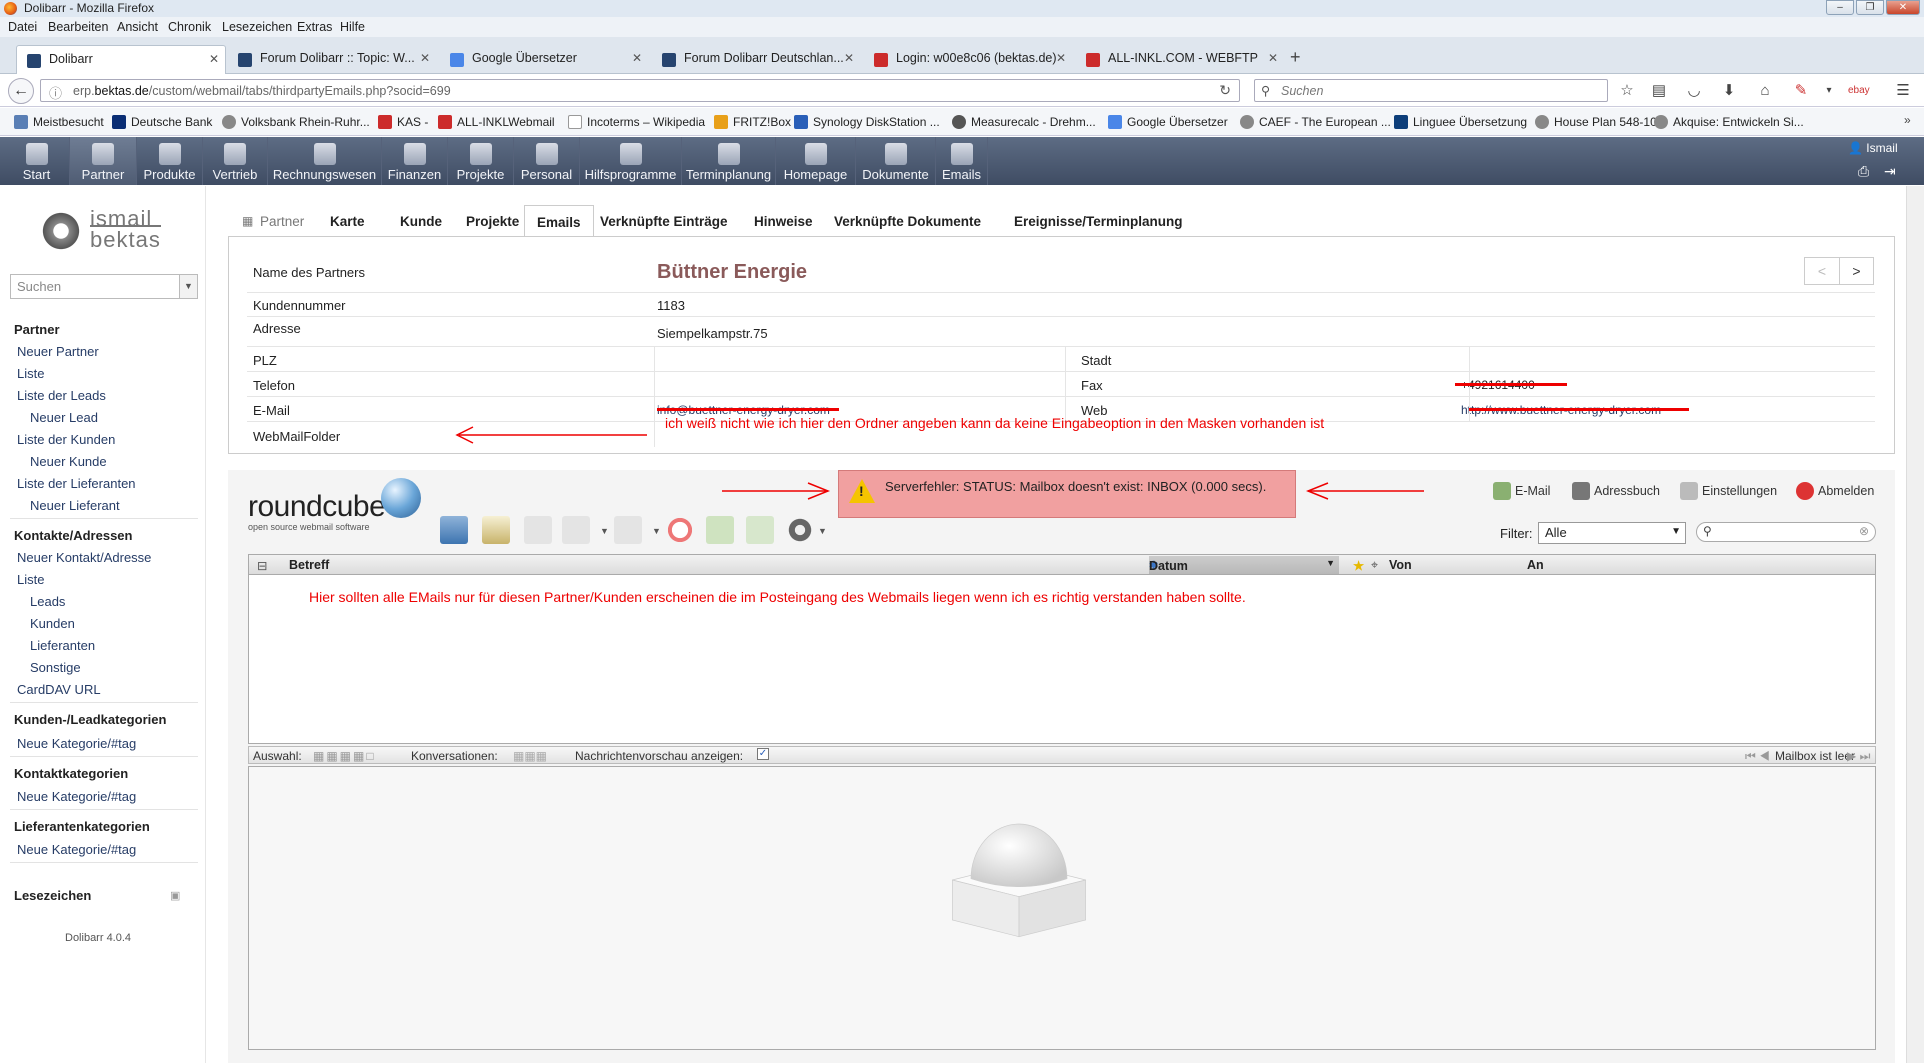 The width and height of the screenshot is (1924, 1063). What do you see at coordinates (1521, 491) in the screenshot?
I see `rc-mail-link: E-Mail` at bounding box center [1521, 491].